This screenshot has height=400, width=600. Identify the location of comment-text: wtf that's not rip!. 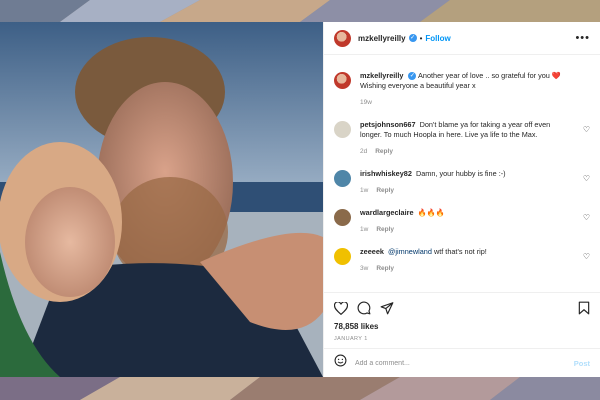
(460, 251).